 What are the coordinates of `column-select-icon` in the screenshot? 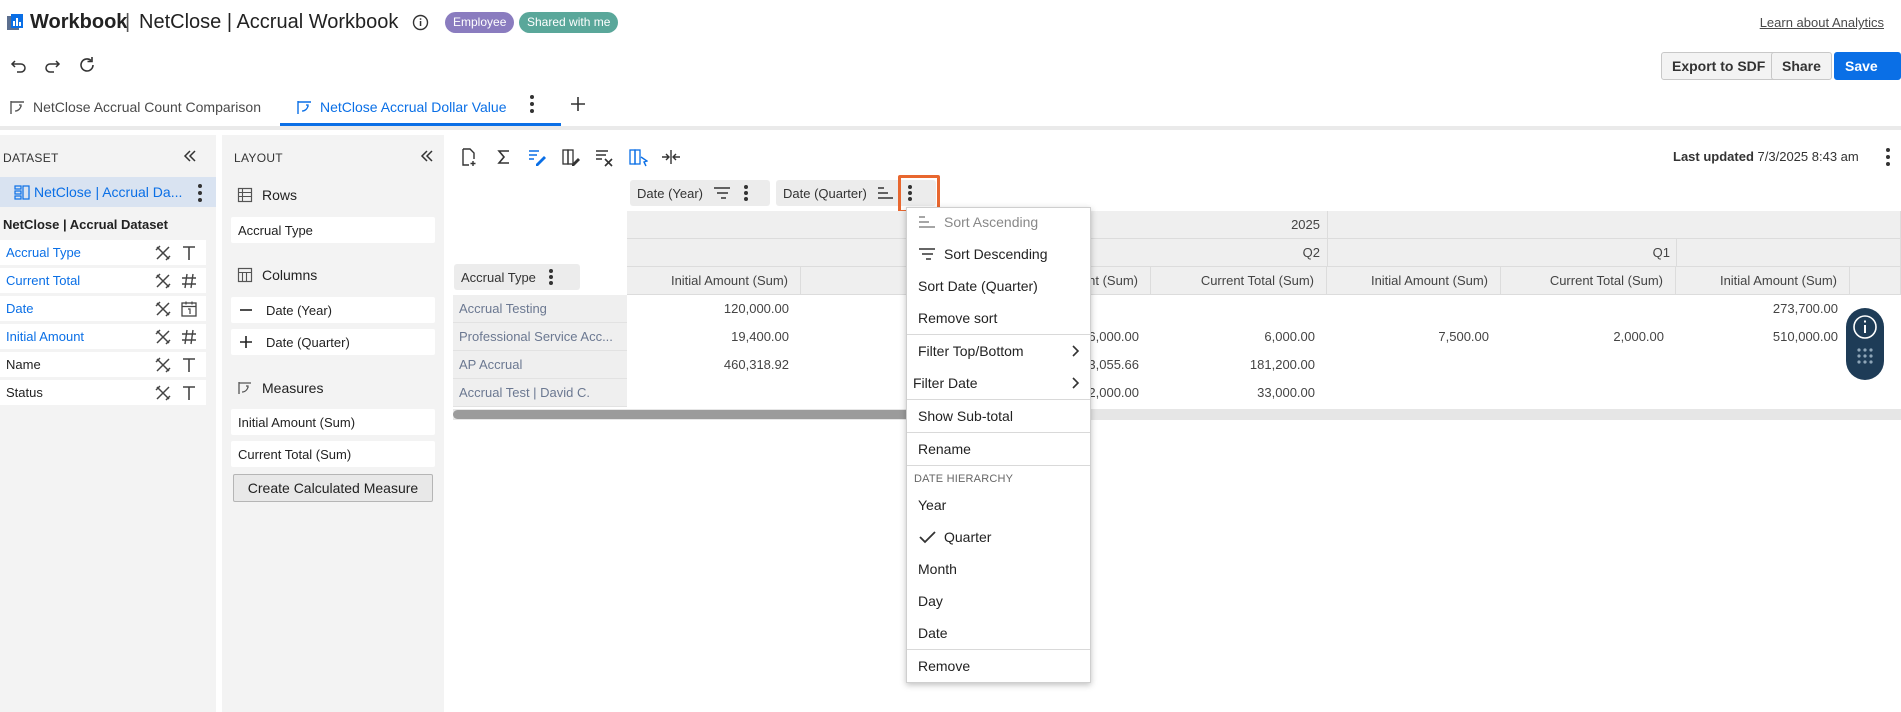 It's located at (638, 157).